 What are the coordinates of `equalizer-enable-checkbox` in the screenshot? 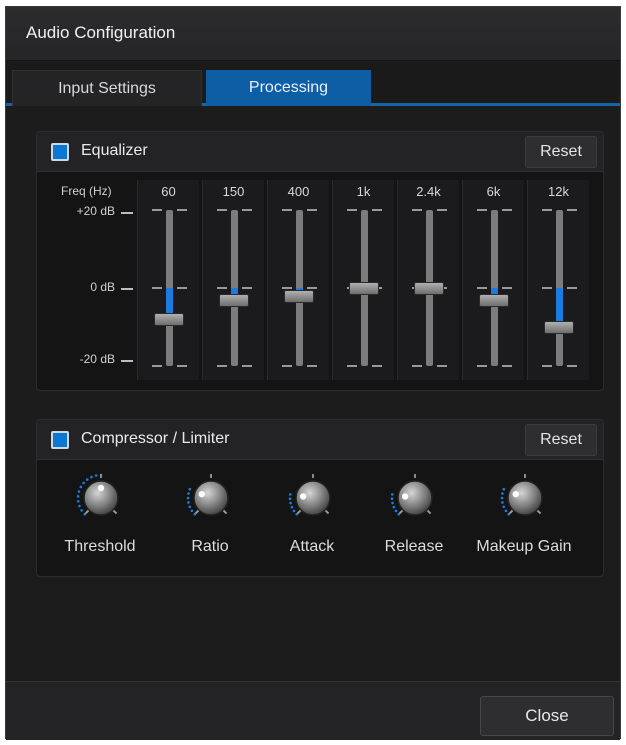 It's located at (60, 152).